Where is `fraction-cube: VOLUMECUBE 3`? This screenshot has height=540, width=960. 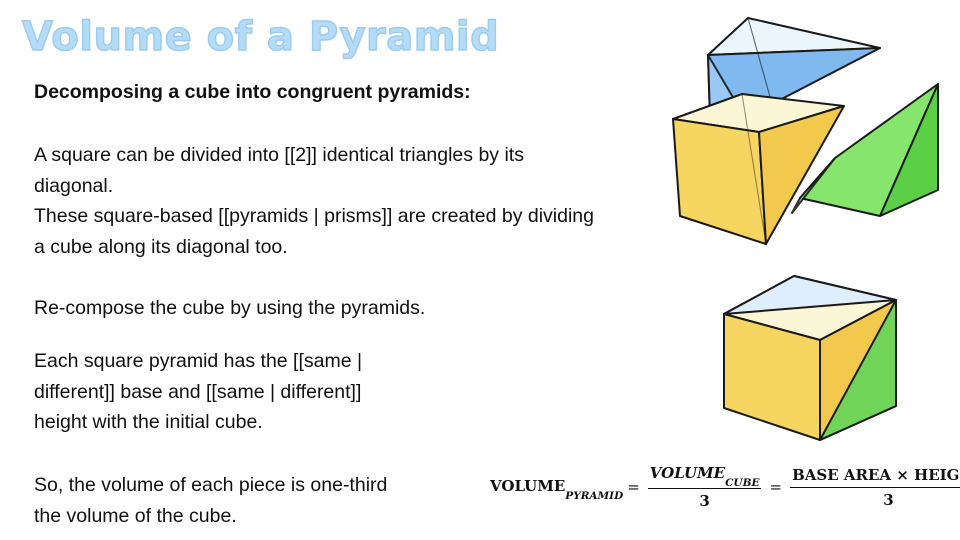 fraction-cube: VOLUMECUBE 3 is located at coordinates (704, 487).